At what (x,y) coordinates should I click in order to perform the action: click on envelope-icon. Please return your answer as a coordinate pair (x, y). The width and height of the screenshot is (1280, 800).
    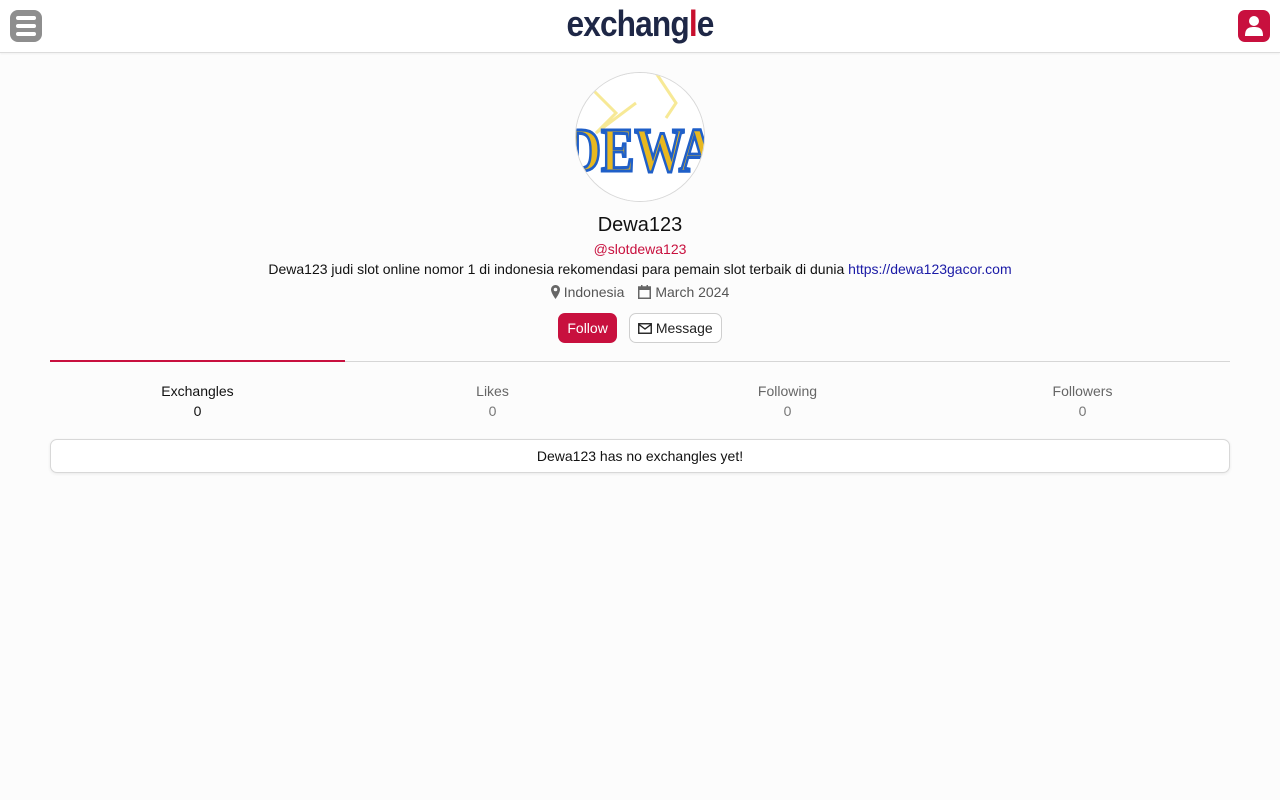
    Looking at the image, I should click on (644, 328).